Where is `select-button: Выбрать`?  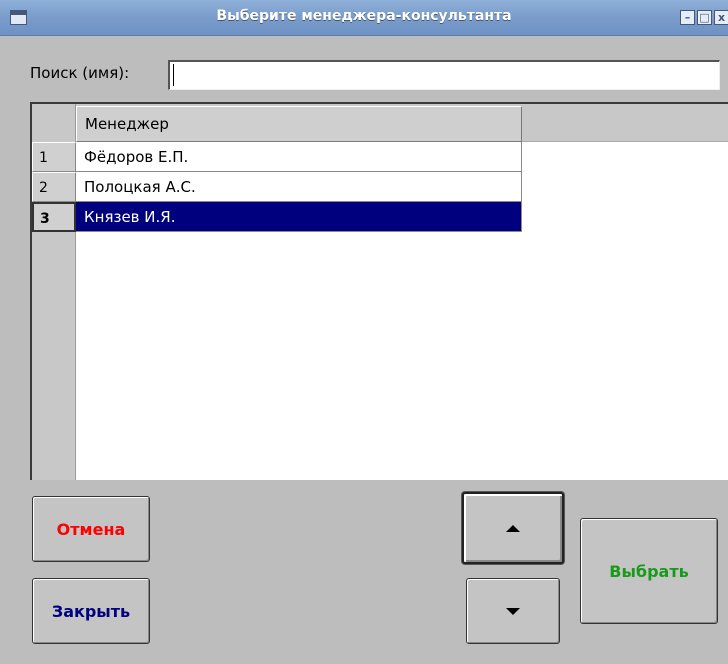
select-button: Выбрать is located at coordinates (649, 571).